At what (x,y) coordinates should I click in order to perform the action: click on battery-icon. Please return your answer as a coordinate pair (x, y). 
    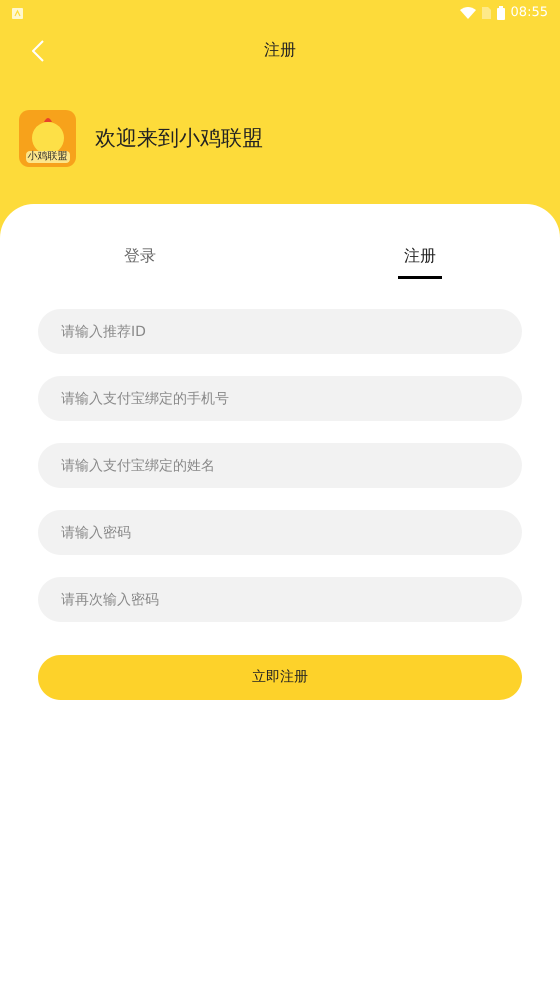
    Looking at the image, I should click on (500, 13).